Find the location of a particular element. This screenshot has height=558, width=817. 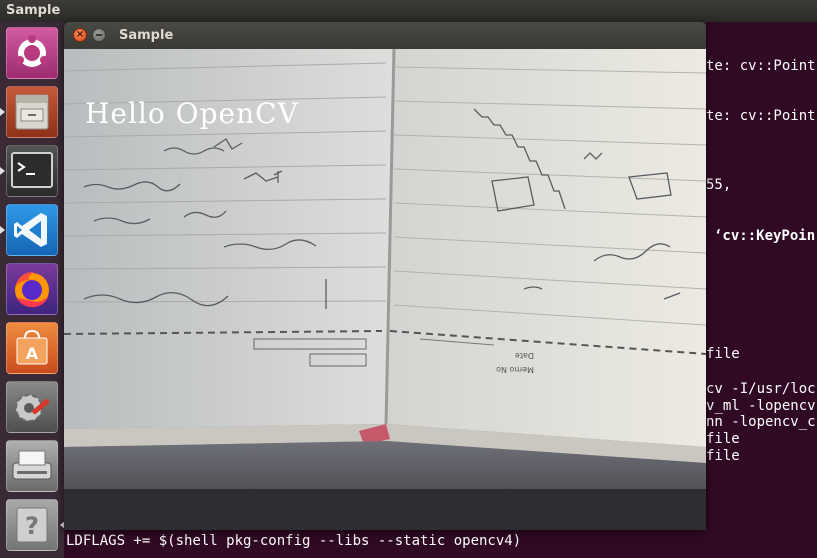

launcher-files-button is located at coordinates (32, 112).